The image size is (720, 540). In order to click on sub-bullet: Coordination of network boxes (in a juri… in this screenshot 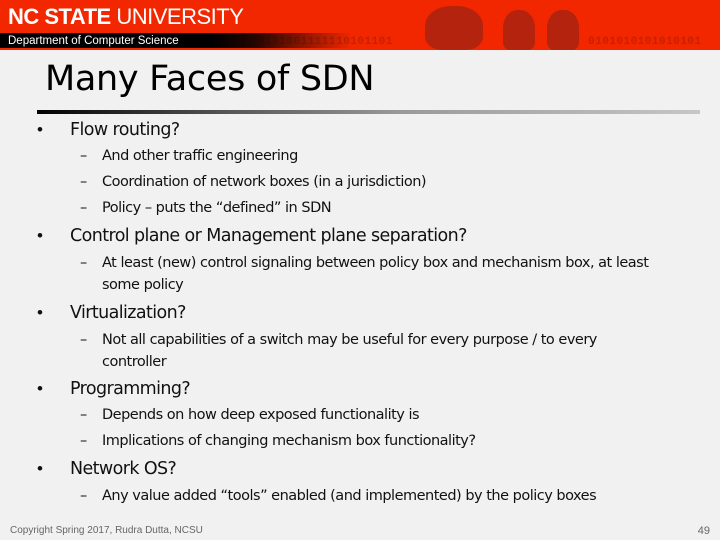, I will do `click(264, 182)`.